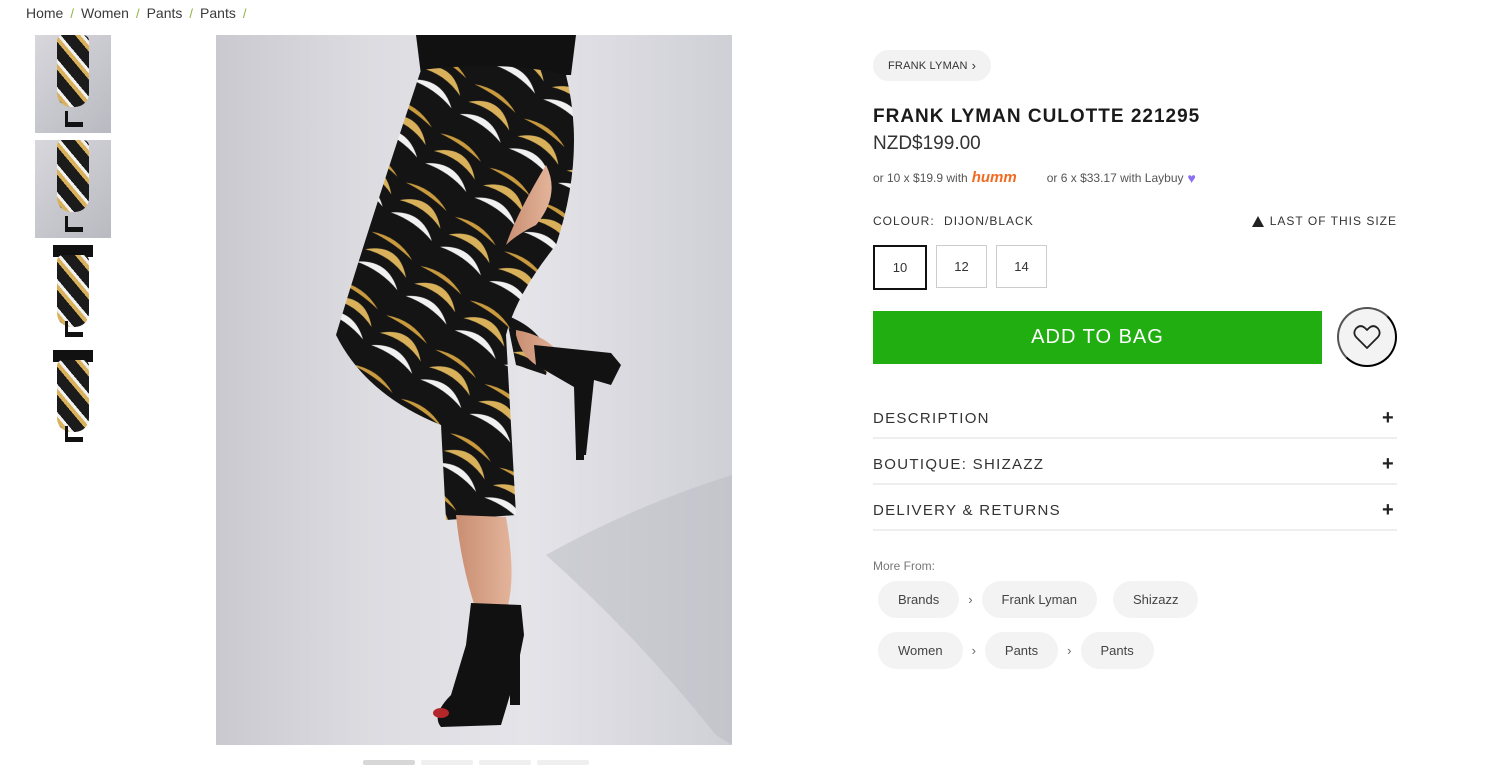 Image resolution: width=1500 pixels, height=774 pixels. Describe the element at coordinates (920, 177) in the screenshot. I see `humm-installments-text: or 10 x $19.9 with` at that location.